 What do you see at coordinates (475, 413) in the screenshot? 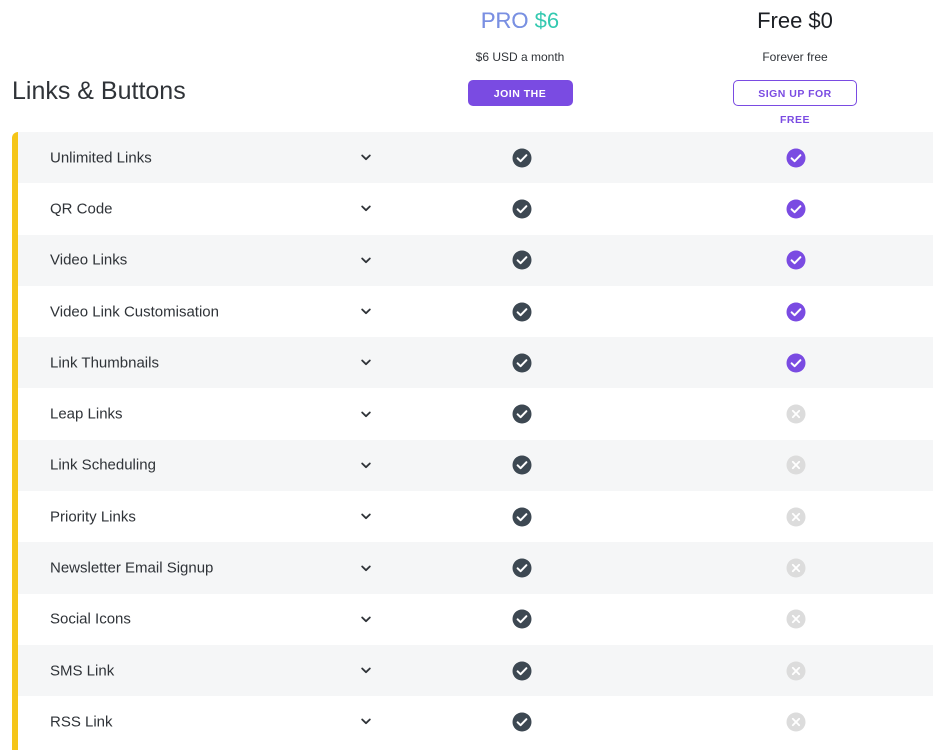
I see `feature-row: Leap Links` at bounding box center [475, 413].